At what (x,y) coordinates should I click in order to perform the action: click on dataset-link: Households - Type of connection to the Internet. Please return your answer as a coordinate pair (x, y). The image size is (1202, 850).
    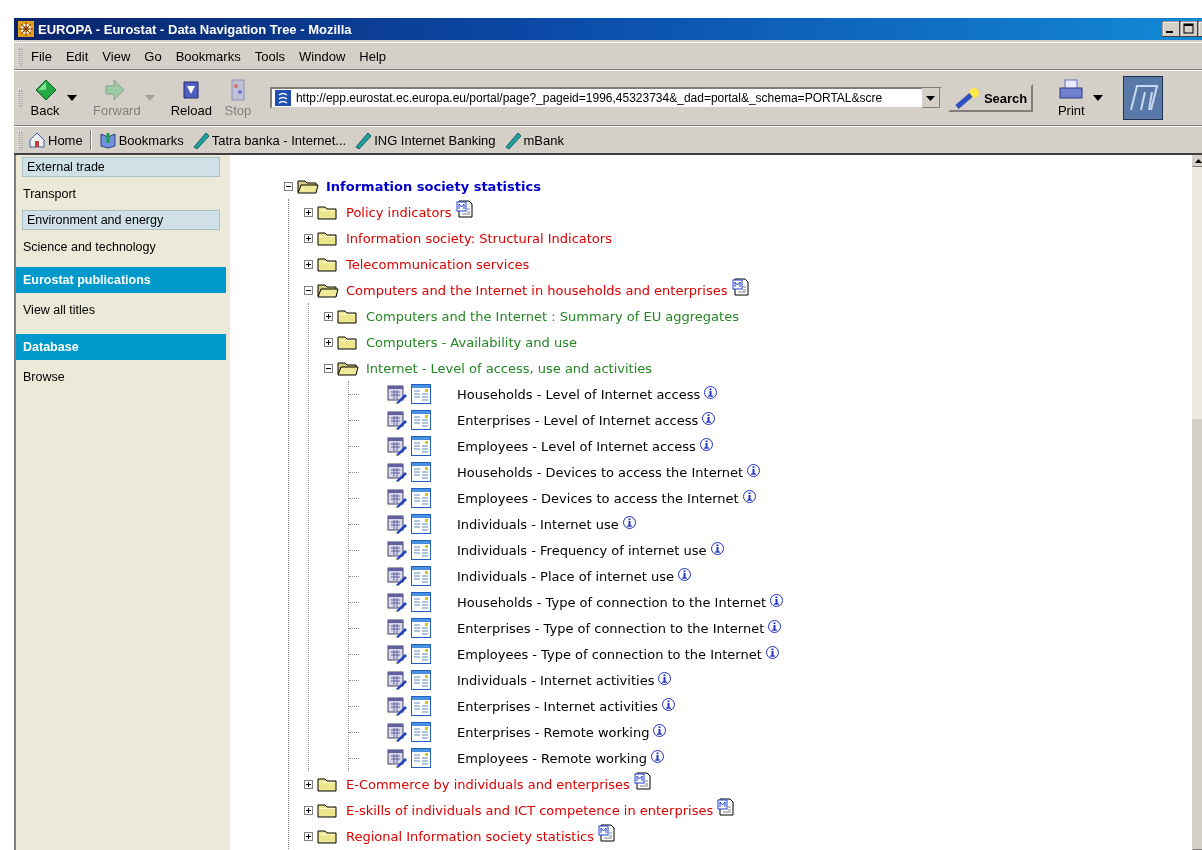
    Looking at the image, I should click on (612, 602).